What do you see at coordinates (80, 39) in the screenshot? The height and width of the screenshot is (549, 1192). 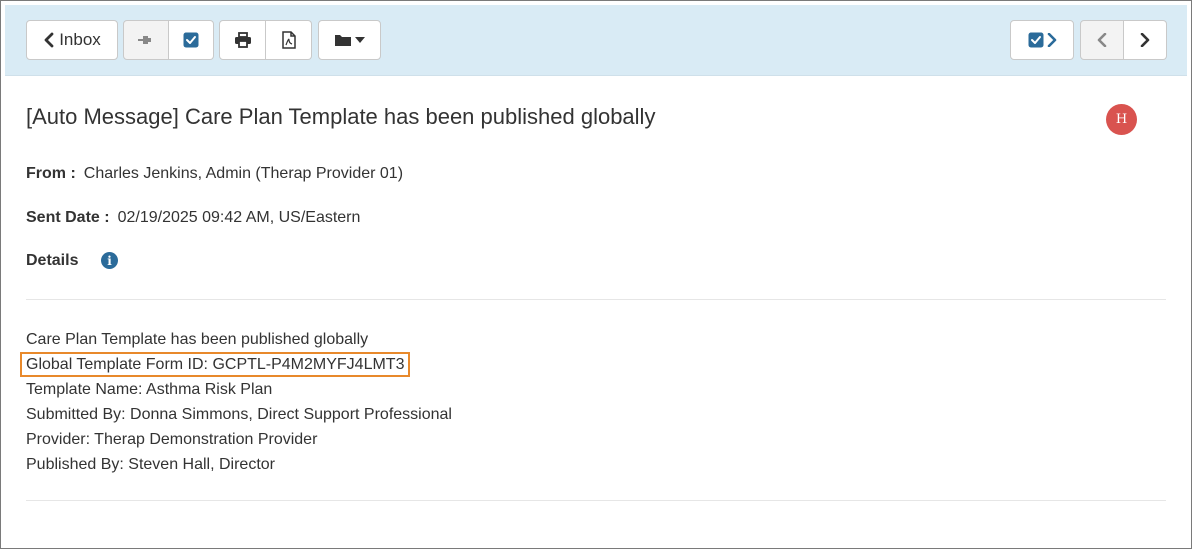 I see `inbox-label: Inbox` at bounding box center [80, 39].